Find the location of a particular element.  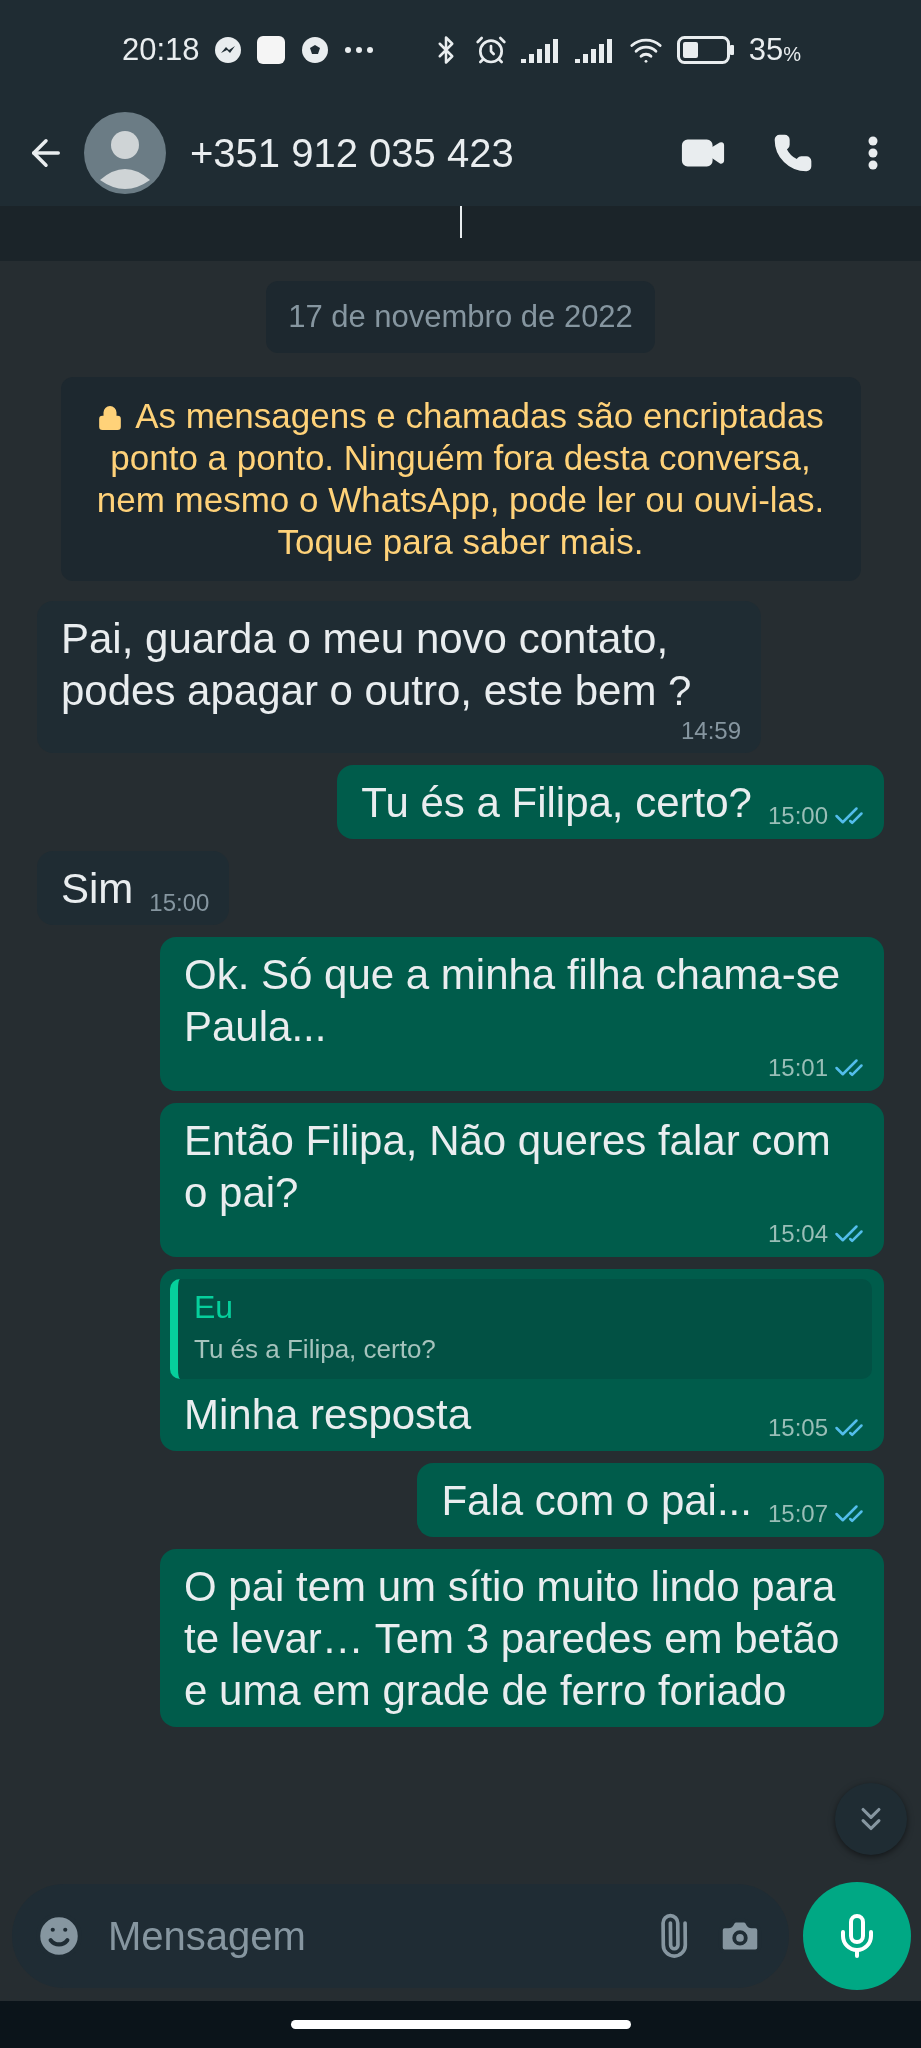

message-text: Tu és a Filipa, certo? is located at coordinates (556, 803).